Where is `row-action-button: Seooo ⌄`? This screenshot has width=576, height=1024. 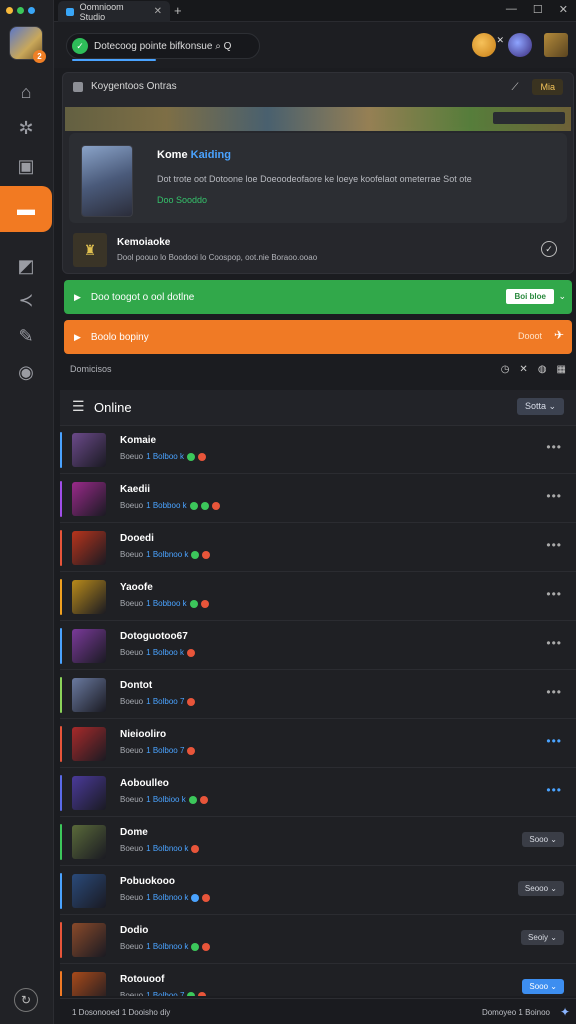 row-action-button: Seooo ⌄ is located at coordinates (540, 888).